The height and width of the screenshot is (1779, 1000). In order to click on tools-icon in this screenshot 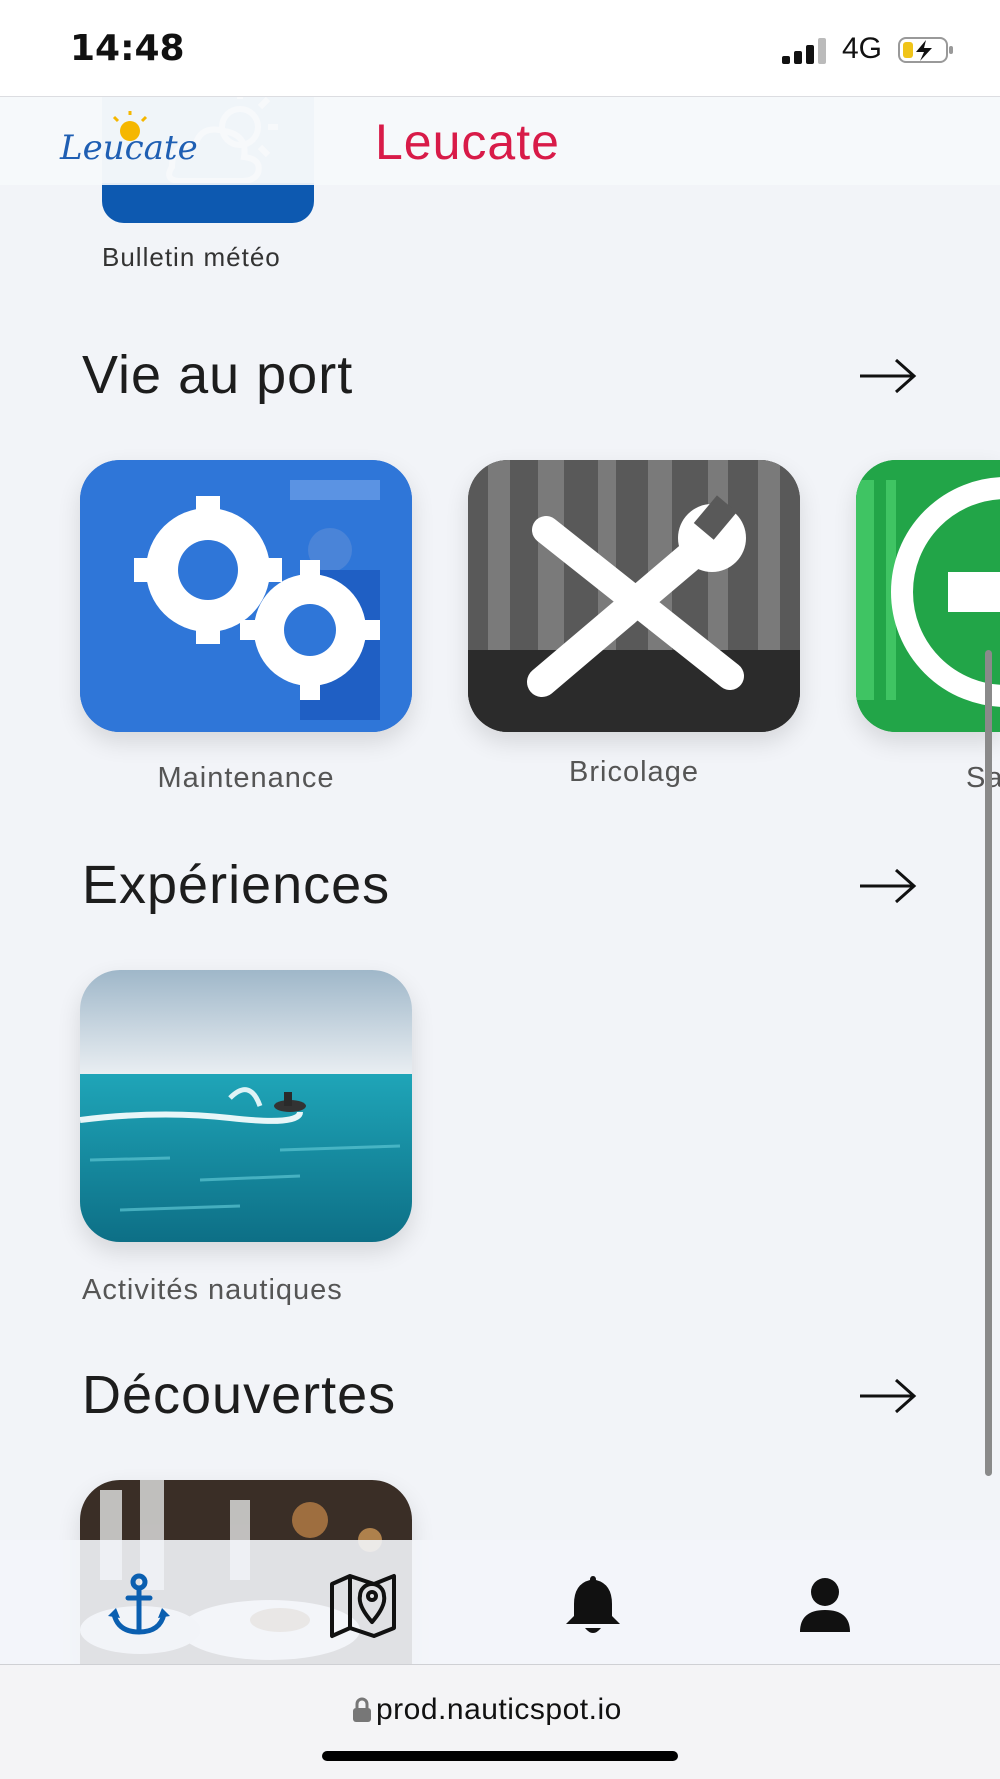, I will do `click(634, 596)`.